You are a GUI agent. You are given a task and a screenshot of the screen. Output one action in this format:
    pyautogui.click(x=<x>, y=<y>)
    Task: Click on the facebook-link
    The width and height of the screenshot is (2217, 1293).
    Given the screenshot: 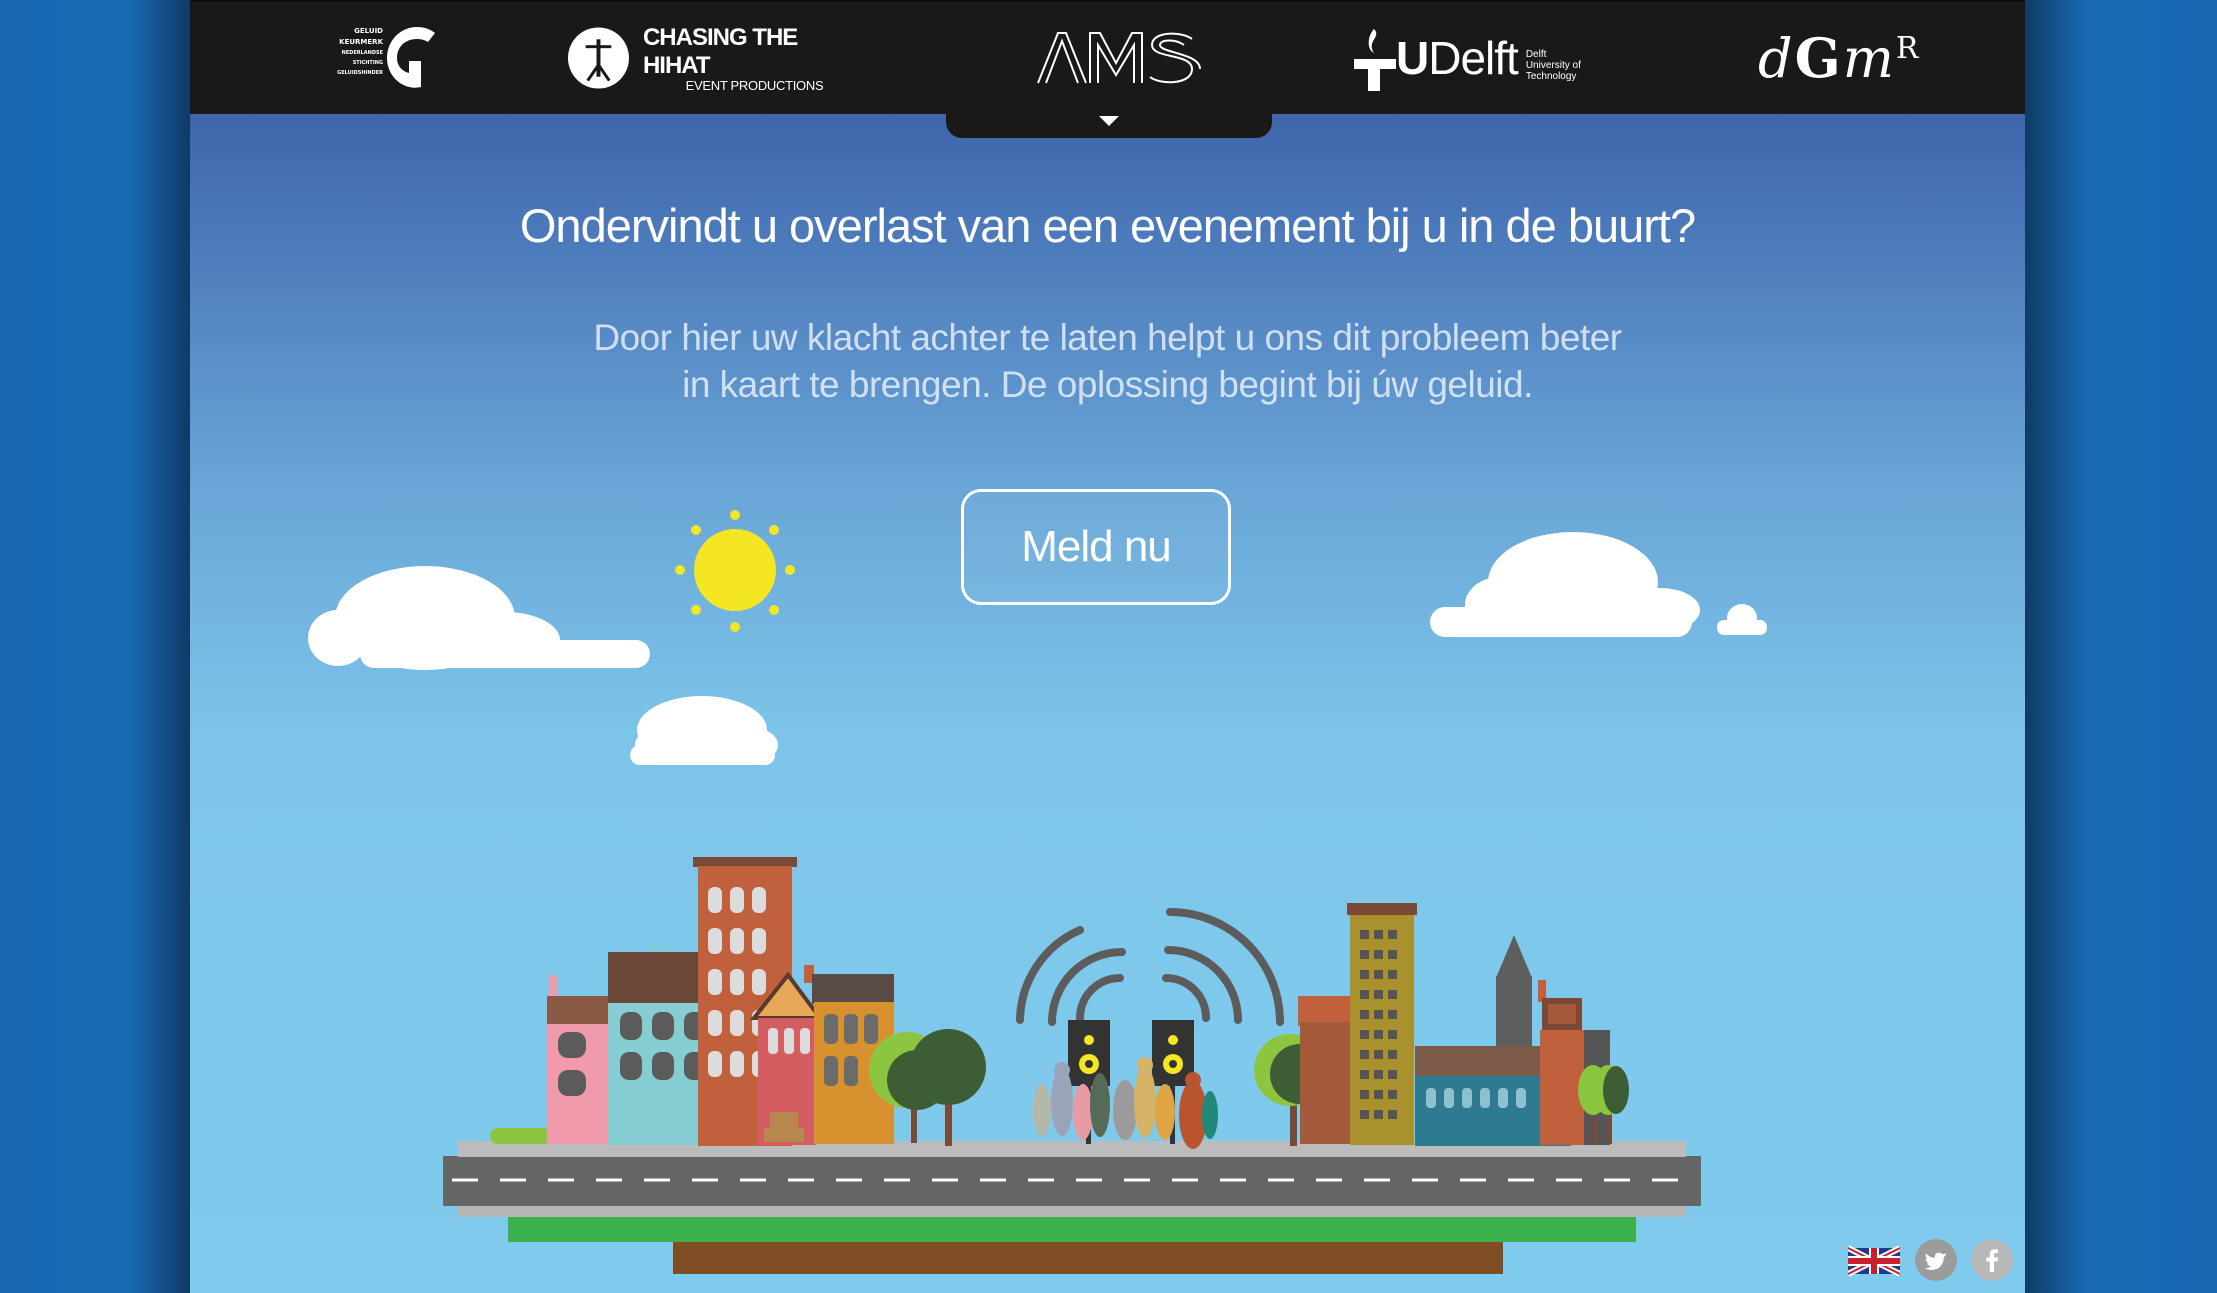 What is the action you would take?
    pyautogui.click(x=1992, y=1260)
    